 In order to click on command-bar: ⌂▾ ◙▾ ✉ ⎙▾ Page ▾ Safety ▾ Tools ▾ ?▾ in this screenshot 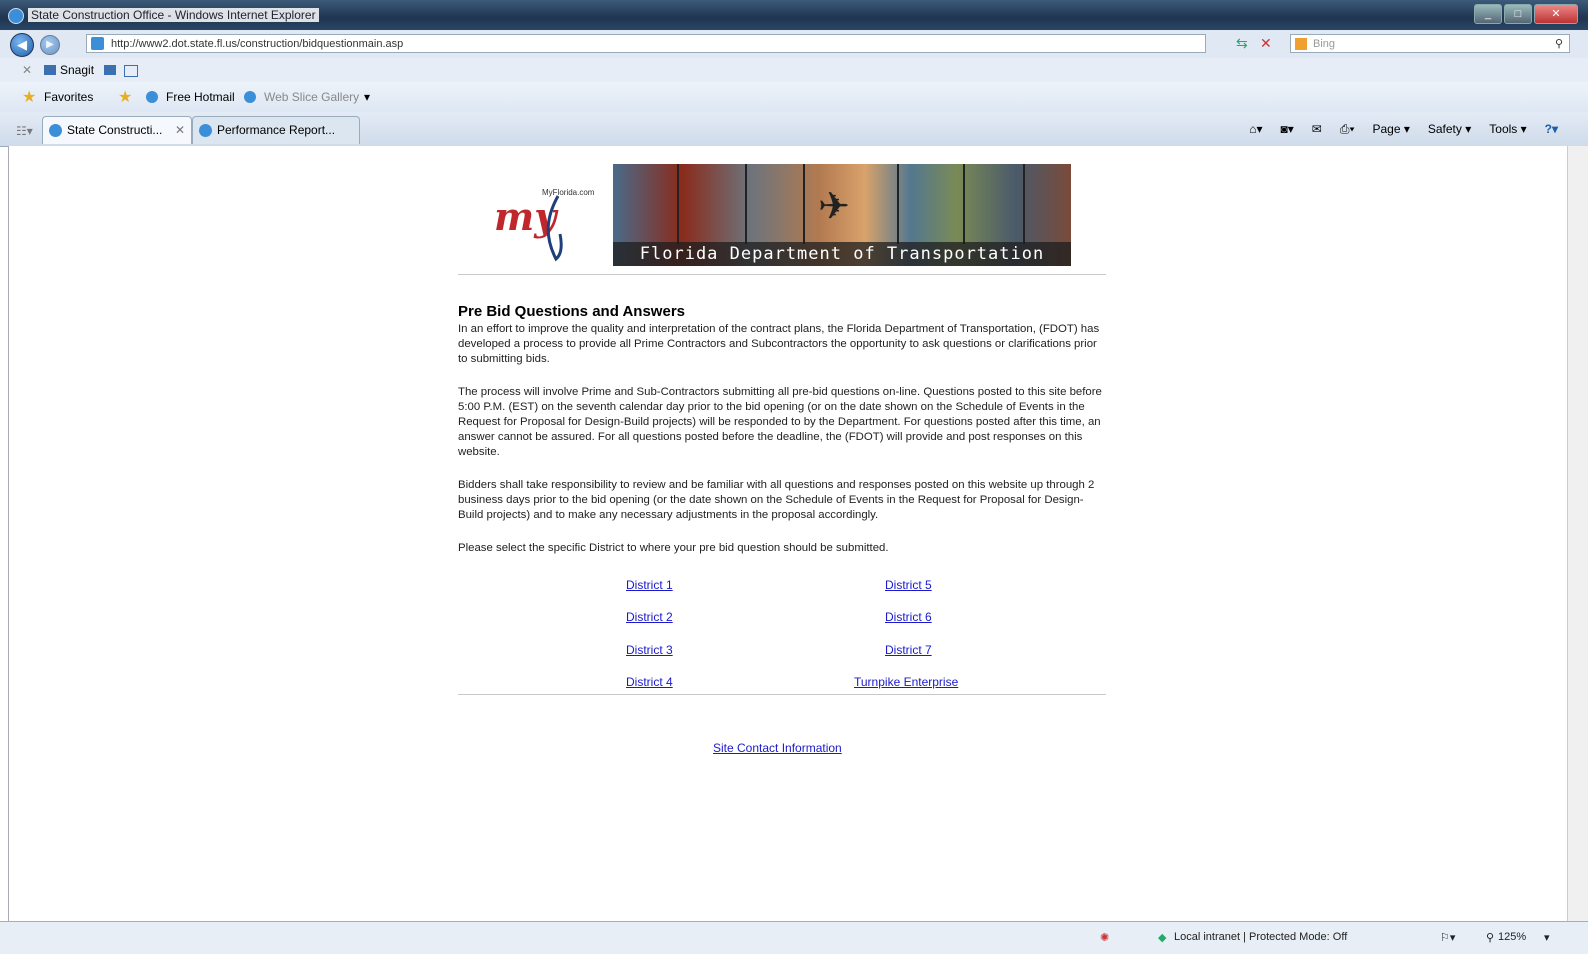, I will do `click(1403, 129)`.